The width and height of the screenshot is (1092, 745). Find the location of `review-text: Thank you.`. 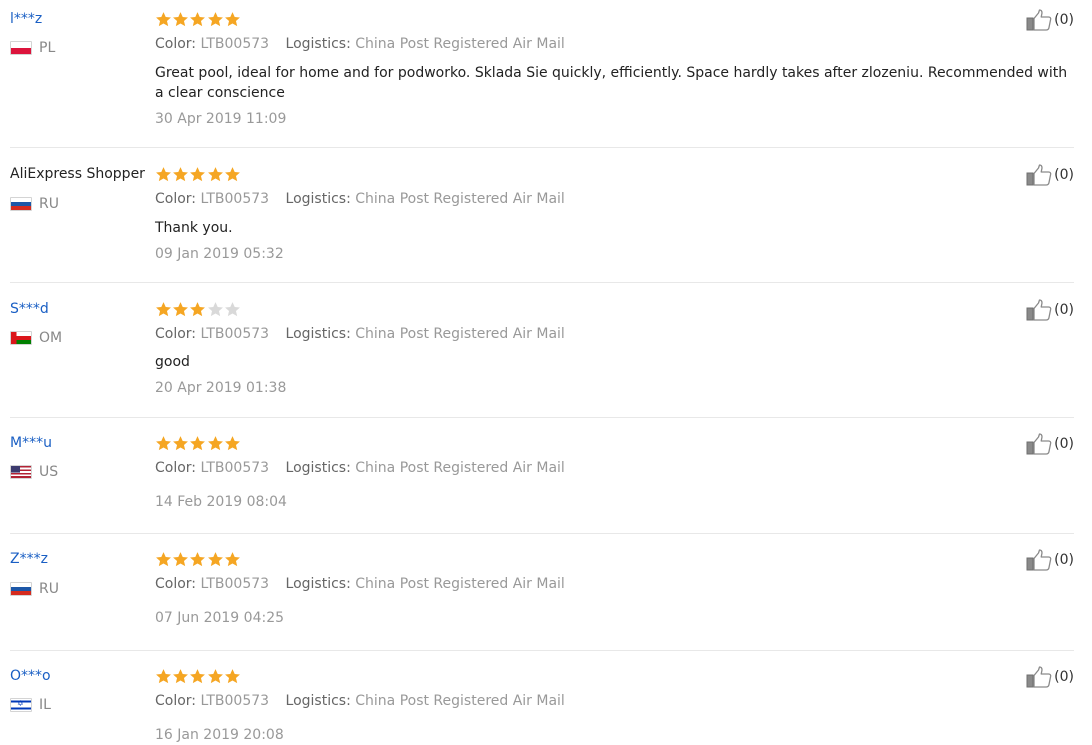

review-text: Thank you. is located at coordinates (194, 228).